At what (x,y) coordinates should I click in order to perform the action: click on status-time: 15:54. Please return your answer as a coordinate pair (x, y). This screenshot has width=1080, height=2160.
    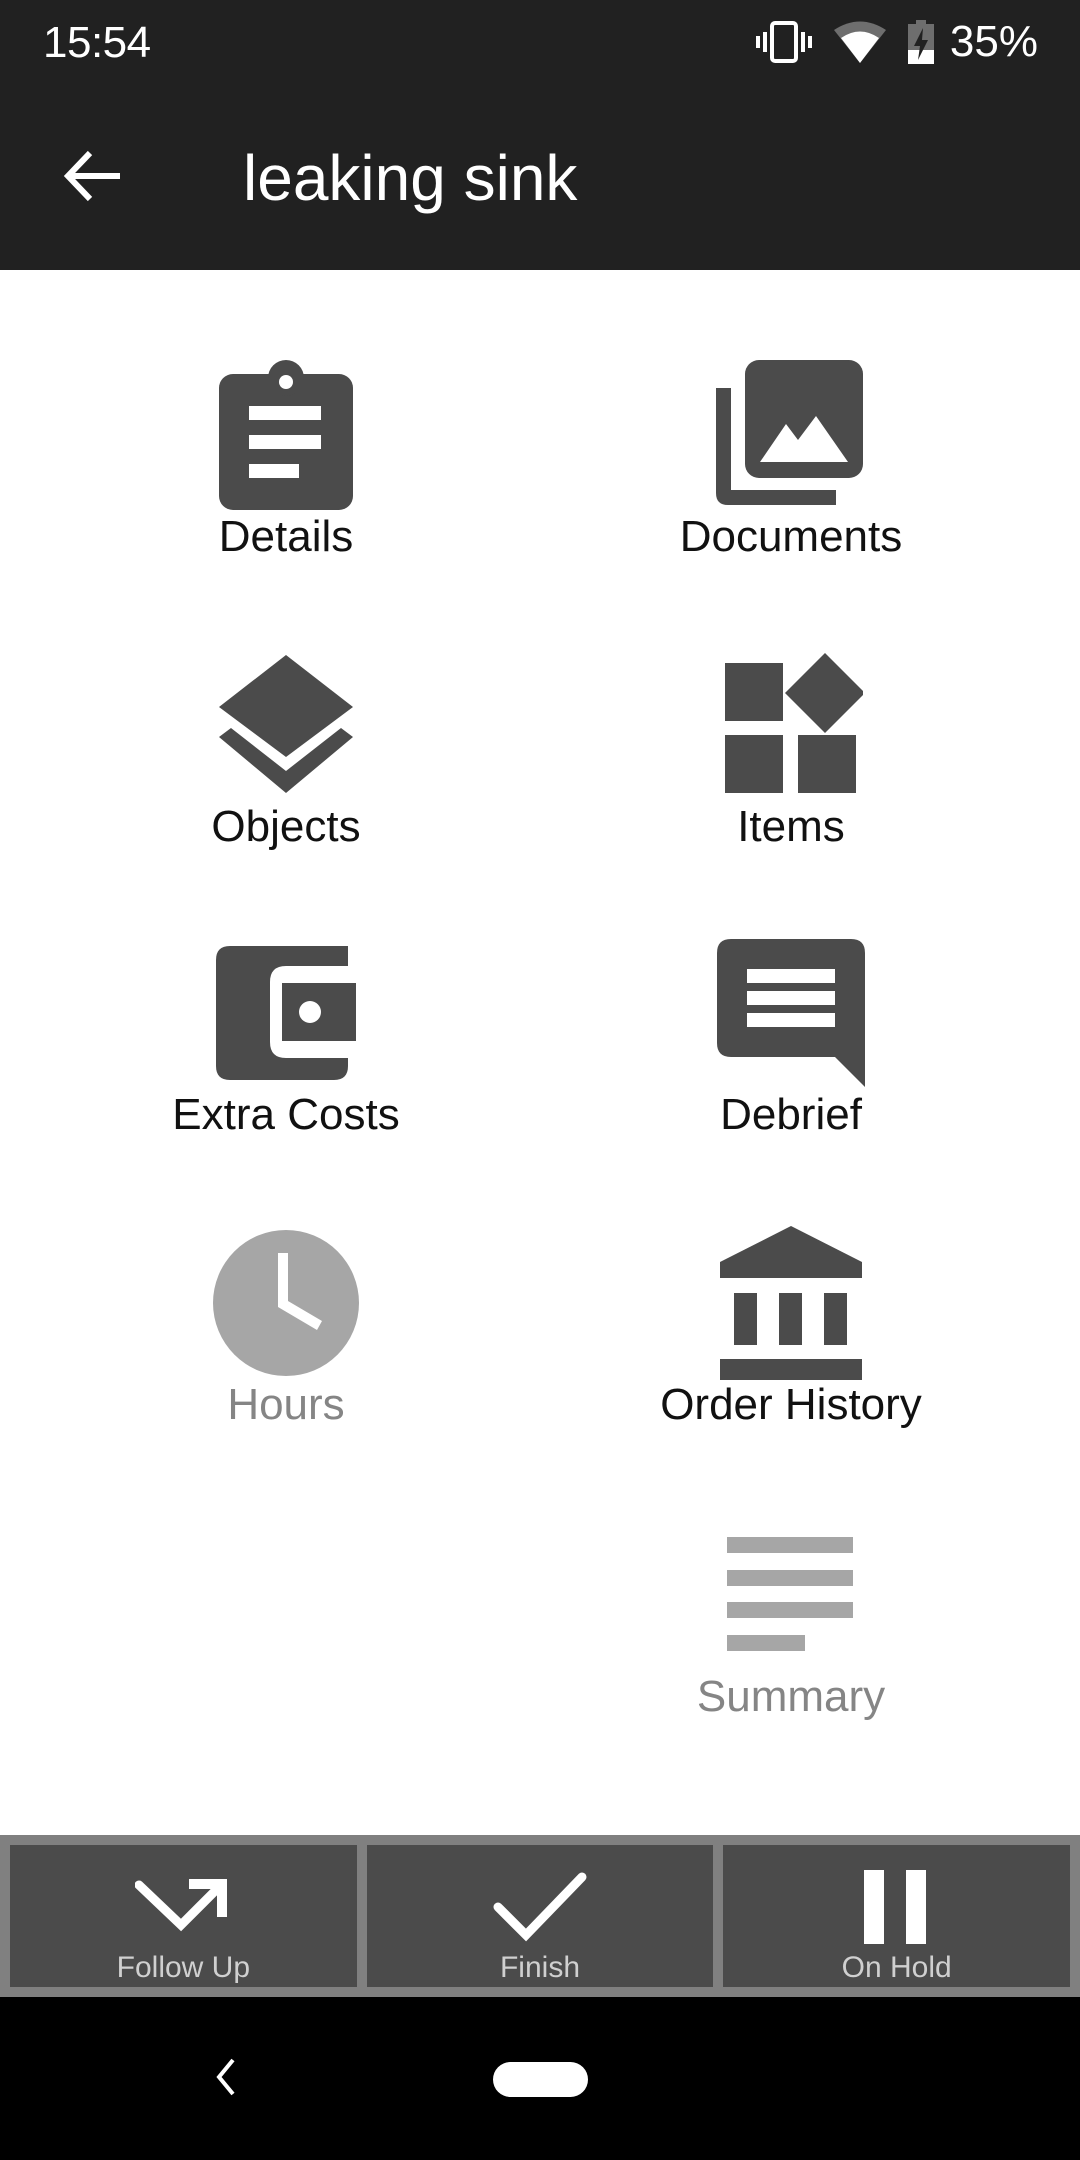
    Looking at the image, I should click on (97, 42).